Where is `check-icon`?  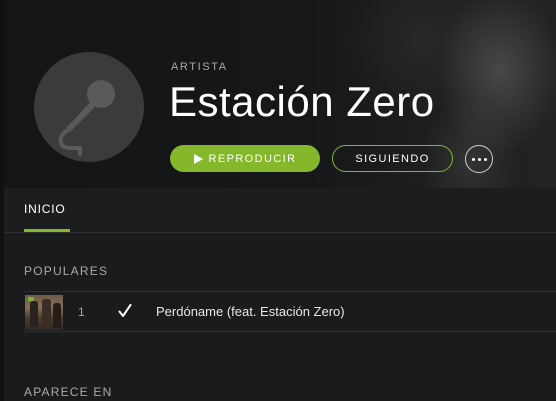 check-icon is located at coordinates (125, 311).